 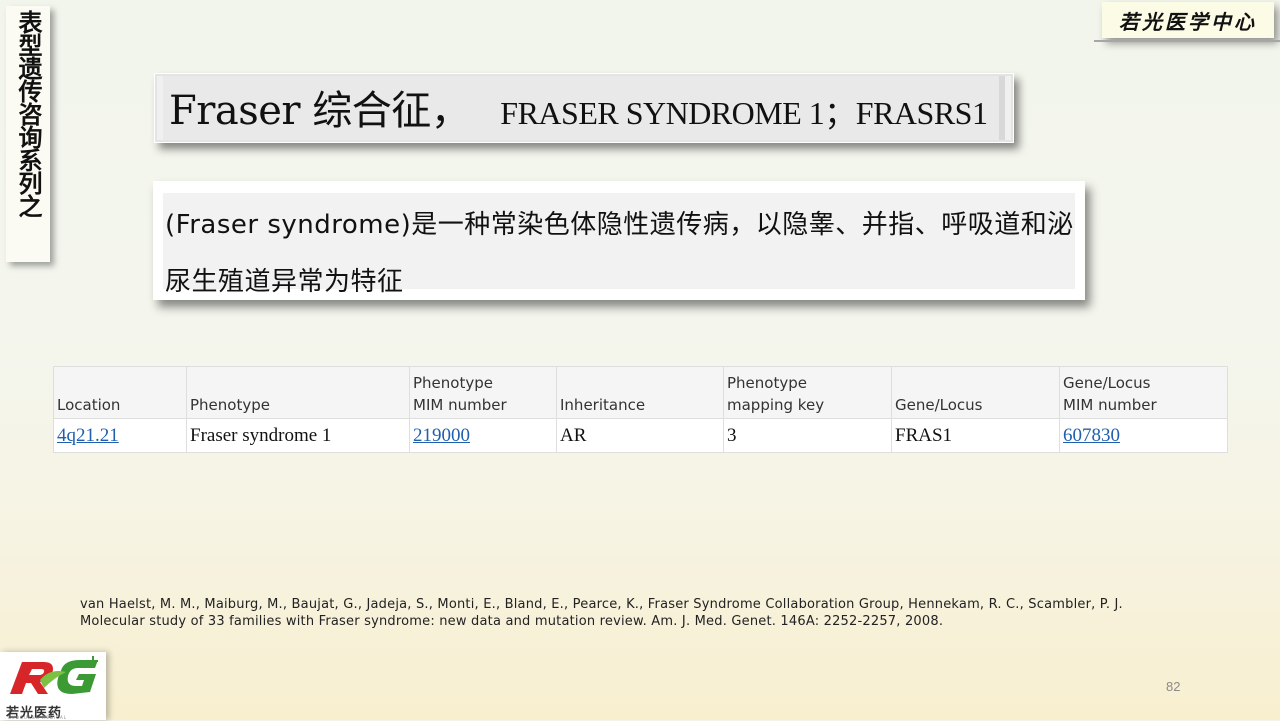 I want to click on table-header-text: Inheritance, so click(x=603, y=405).